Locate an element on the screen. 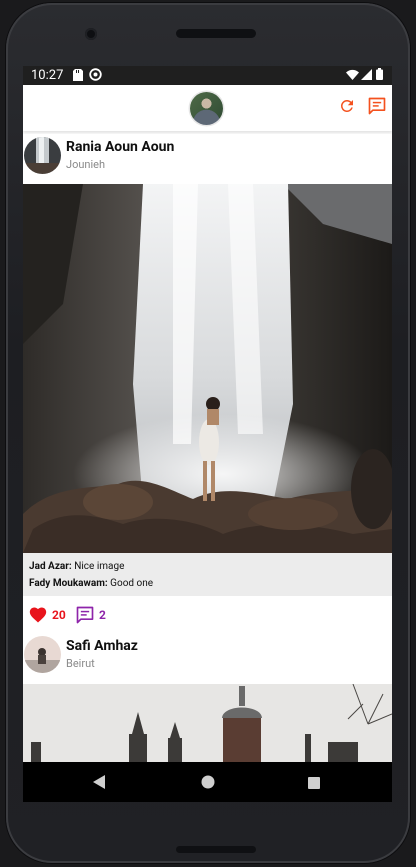  city-towers-photo is located at coordinates (207, 723).